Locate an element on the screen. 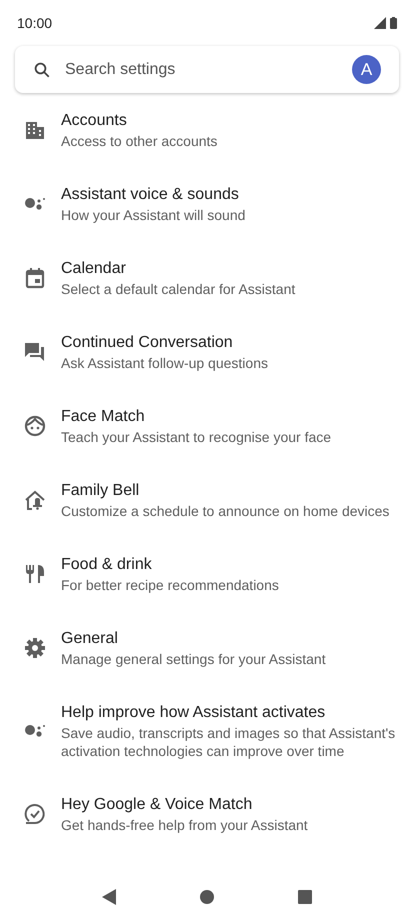 Image resolution: width=414 pixels, height=920 pixels. check-bubble-icon is located at coordinates (35, 814).